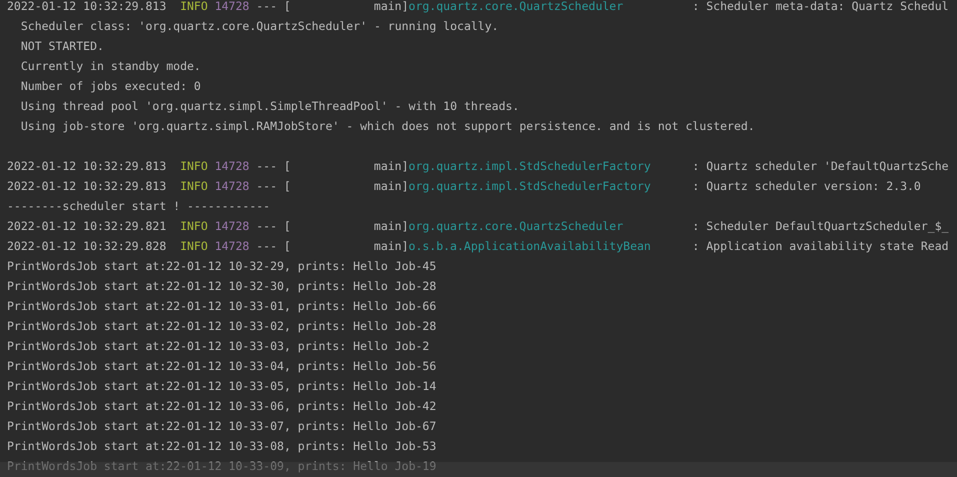 This screenshot has width=957, height=477. Describe the element at coordinates (221, 366) in the screenshot. I see `console-line: PrintWordsJob start at:22-01-12 10-33-04, prints: Hello Job-56` at that location.